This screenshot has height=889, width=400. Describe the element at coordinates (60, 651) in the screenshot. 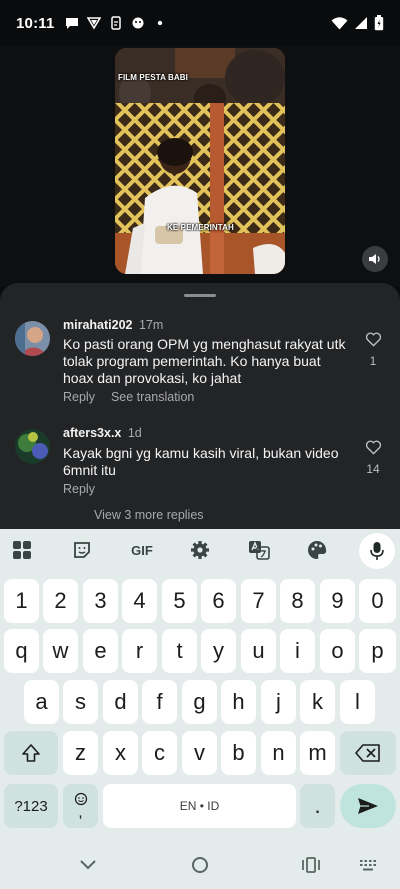

I see `key-w: w` at that location.